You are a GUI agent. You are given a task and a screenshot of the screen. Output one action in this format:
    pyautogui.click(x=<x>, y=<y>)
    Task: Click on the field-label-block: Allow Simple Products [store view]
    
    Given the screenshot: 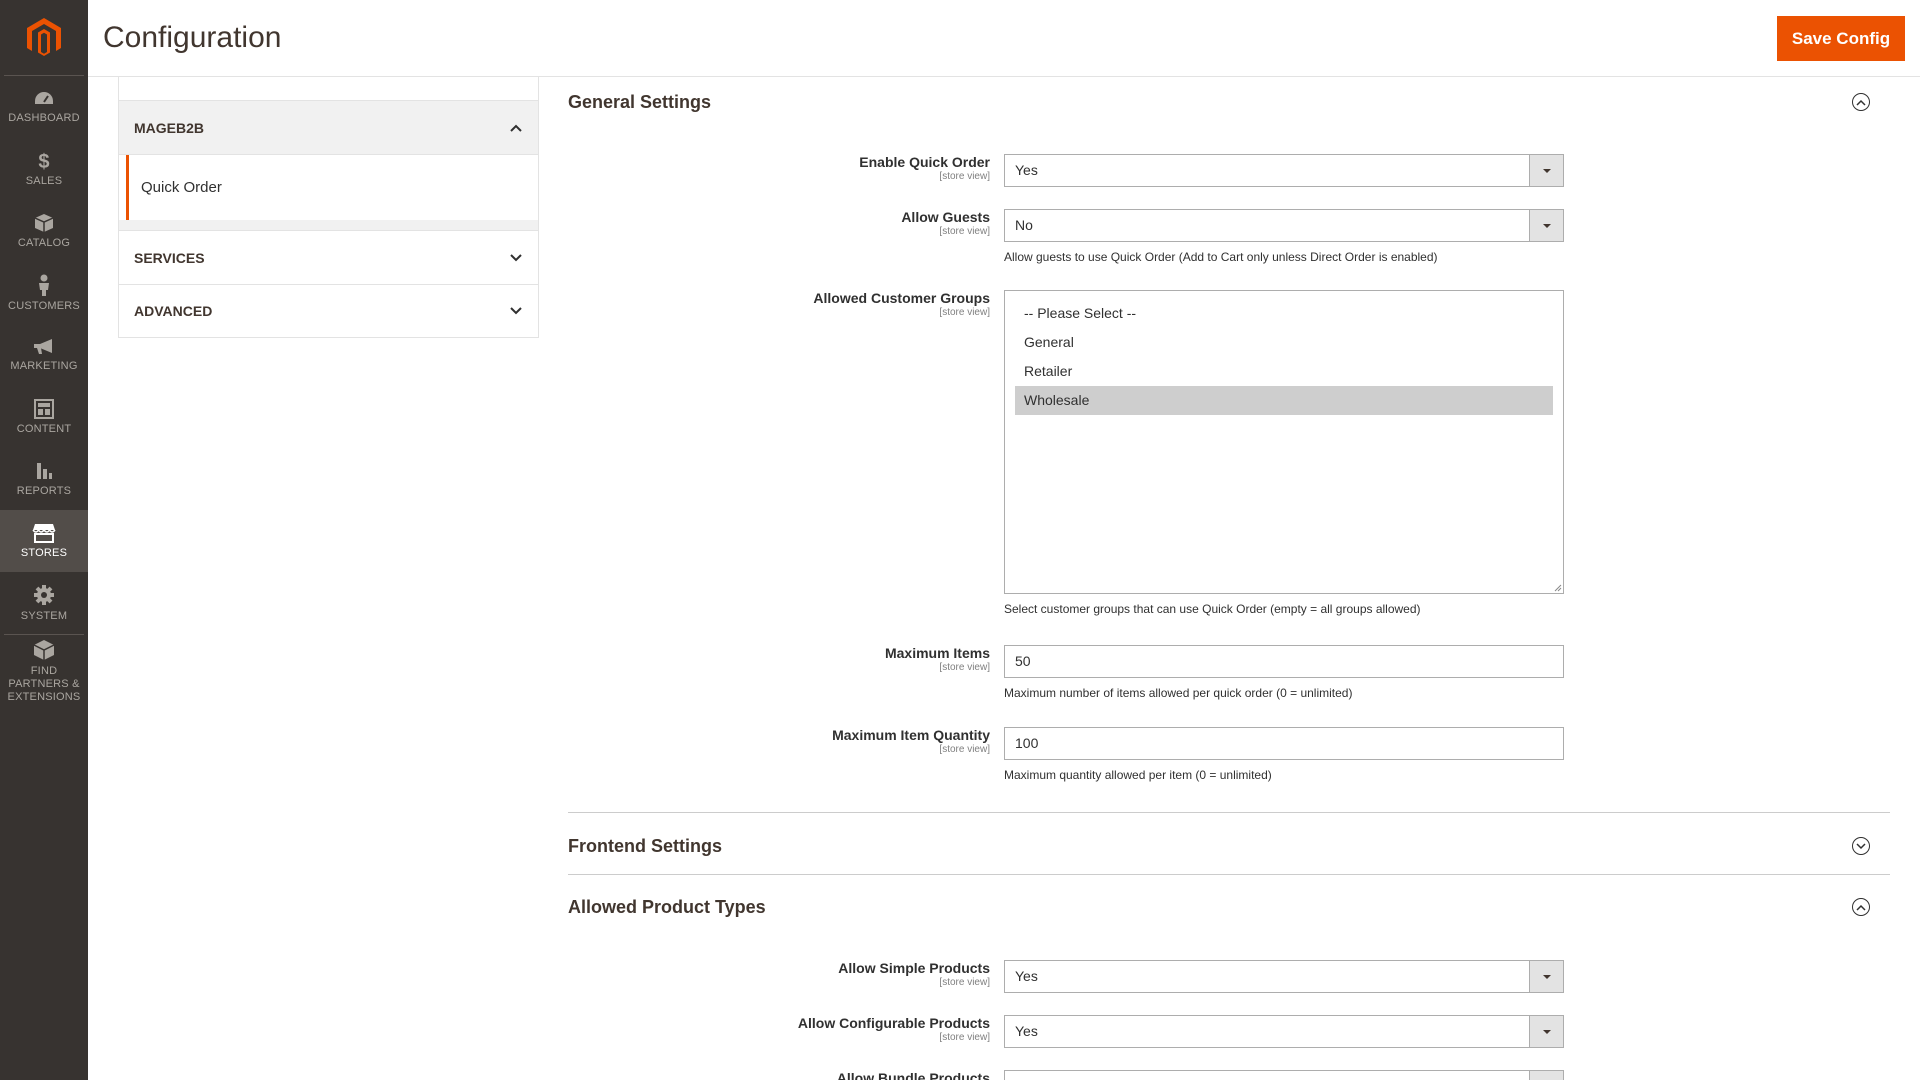 What is the action you would take?
    pyautogui.click(x=779, y=974)
    